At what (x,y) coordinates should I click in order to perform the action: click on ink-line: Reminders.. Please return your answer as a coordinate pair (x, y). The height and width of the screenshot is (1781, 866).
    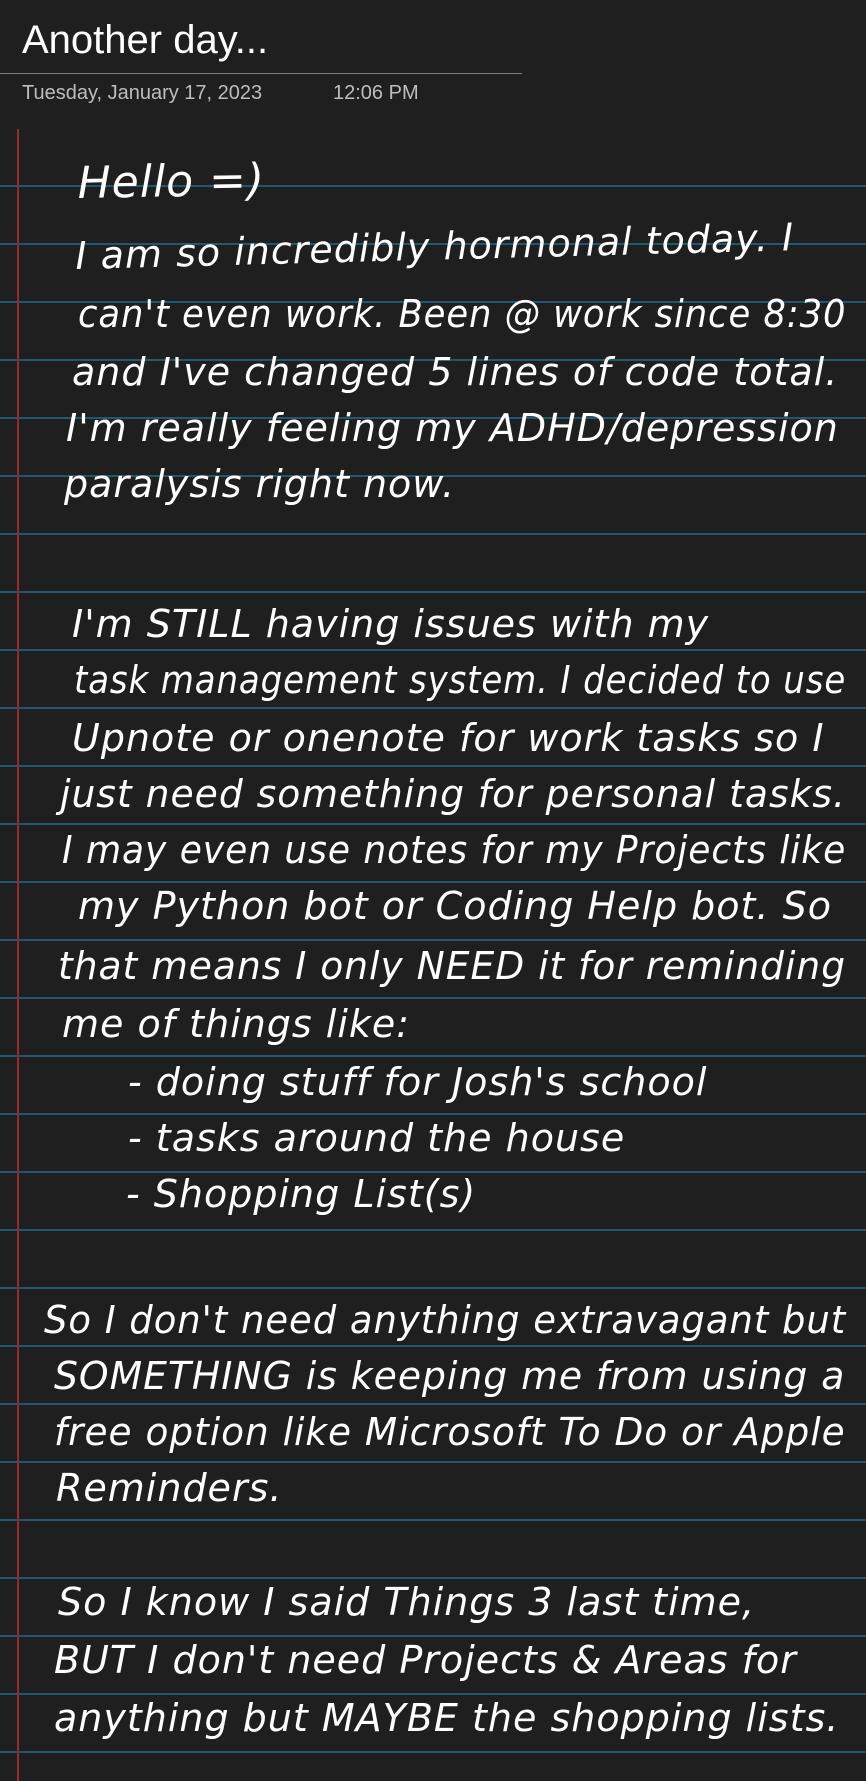
    Looking at the image, I should click on (169, 1488).